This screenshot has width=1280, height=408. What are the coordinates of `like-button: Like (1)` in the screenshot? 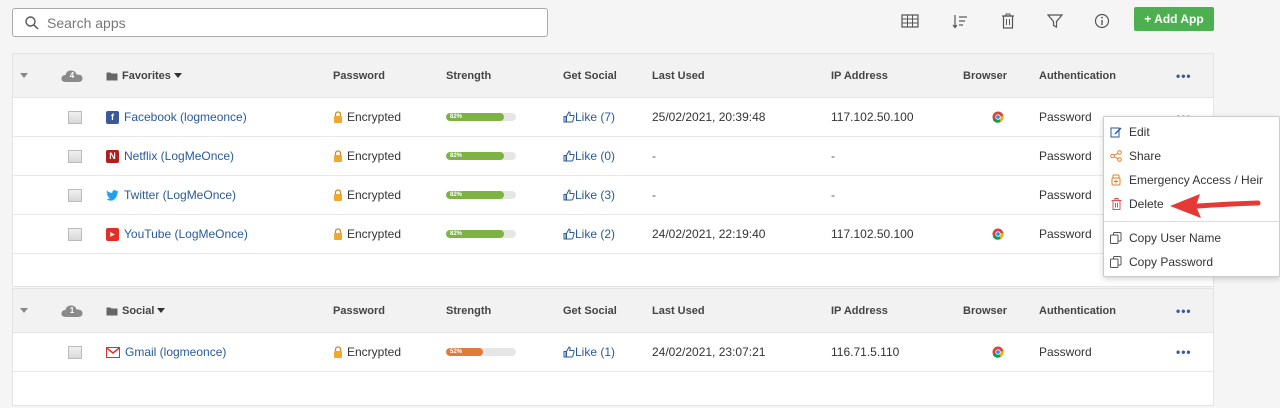 It's located at (589, 352).